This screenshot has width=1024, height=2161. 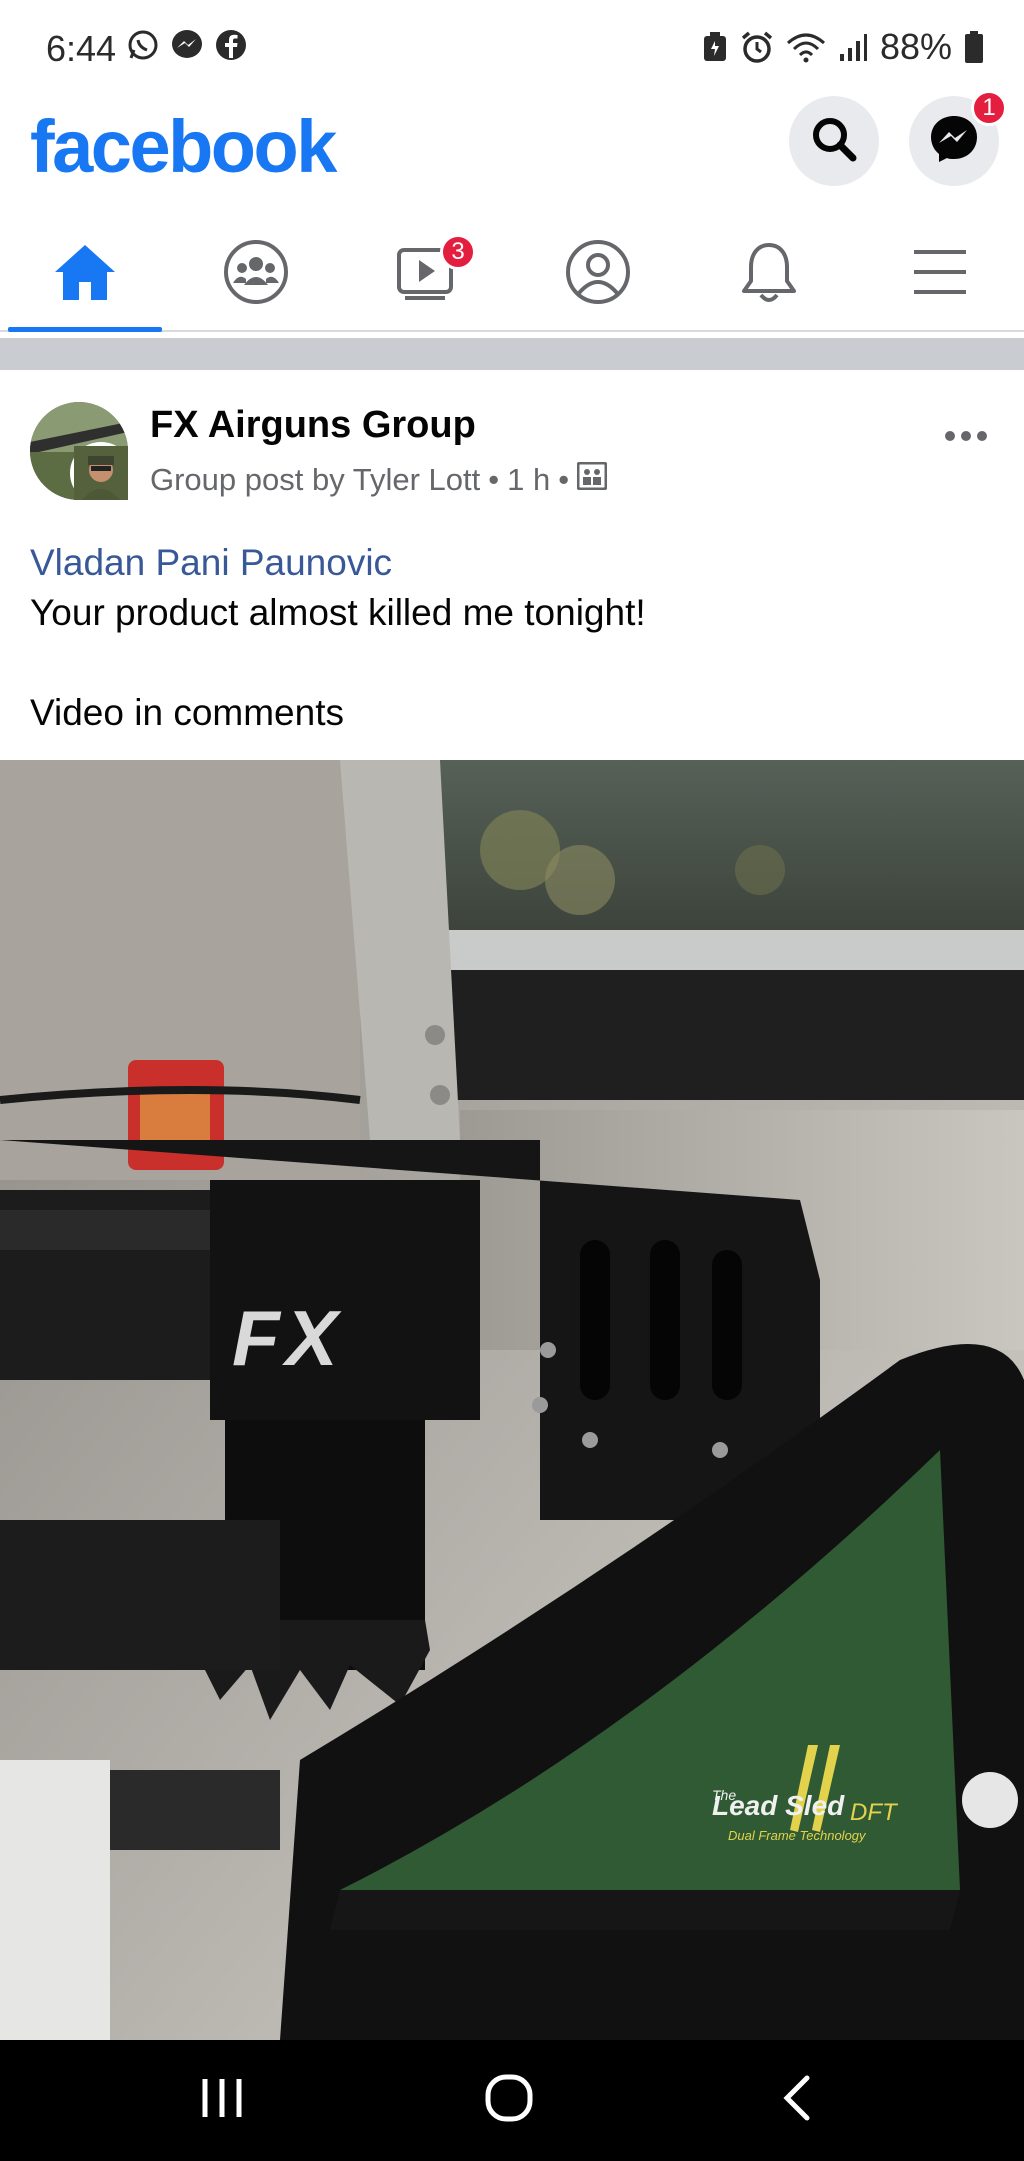 What do you see at coordinates (797, 1835) in the screenshot?
I see `lead-sled-tagline: Dual Frame Technology` at bounding box center [797, 1835].